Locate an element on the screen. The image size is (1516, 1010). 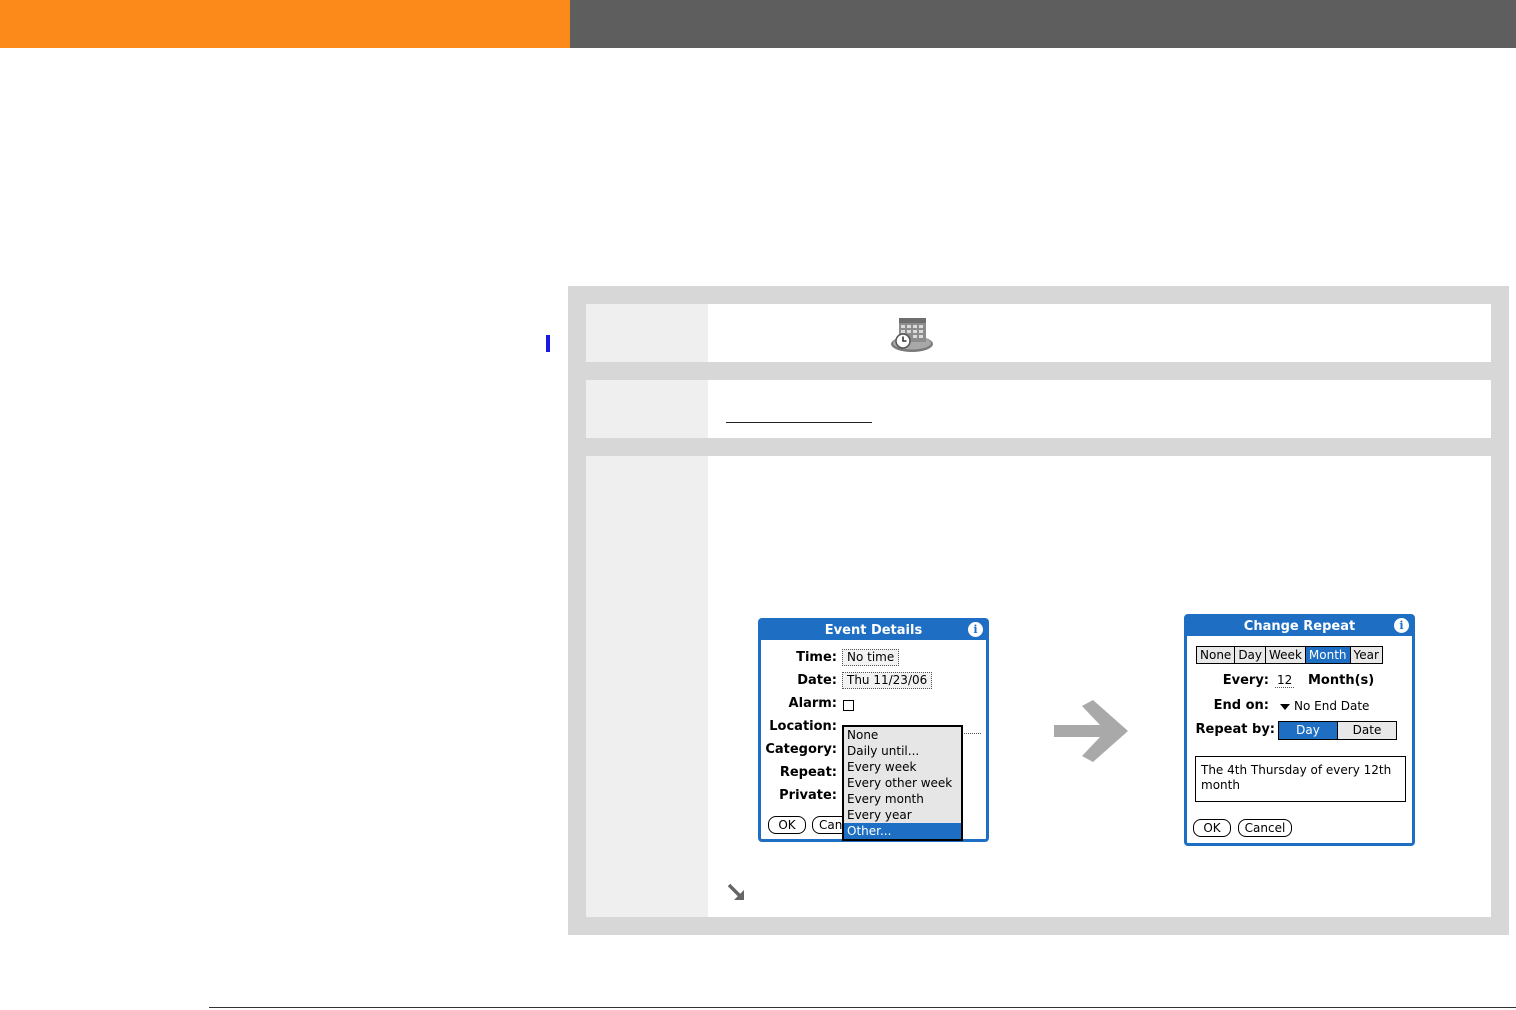
repeat-description: The 4th Thursday of every 12th month is located at coordinates (1300, 779).